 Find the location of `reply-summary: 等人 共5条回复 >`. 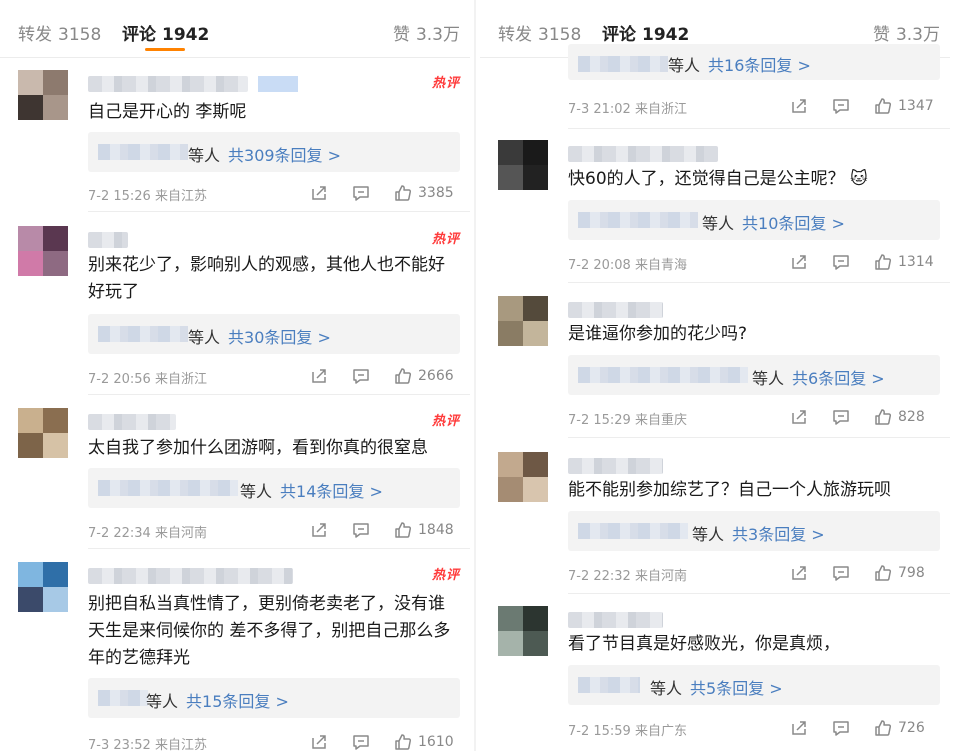

reply-summary: 等人 共5条回复 > is located at coordinates (754, 685).